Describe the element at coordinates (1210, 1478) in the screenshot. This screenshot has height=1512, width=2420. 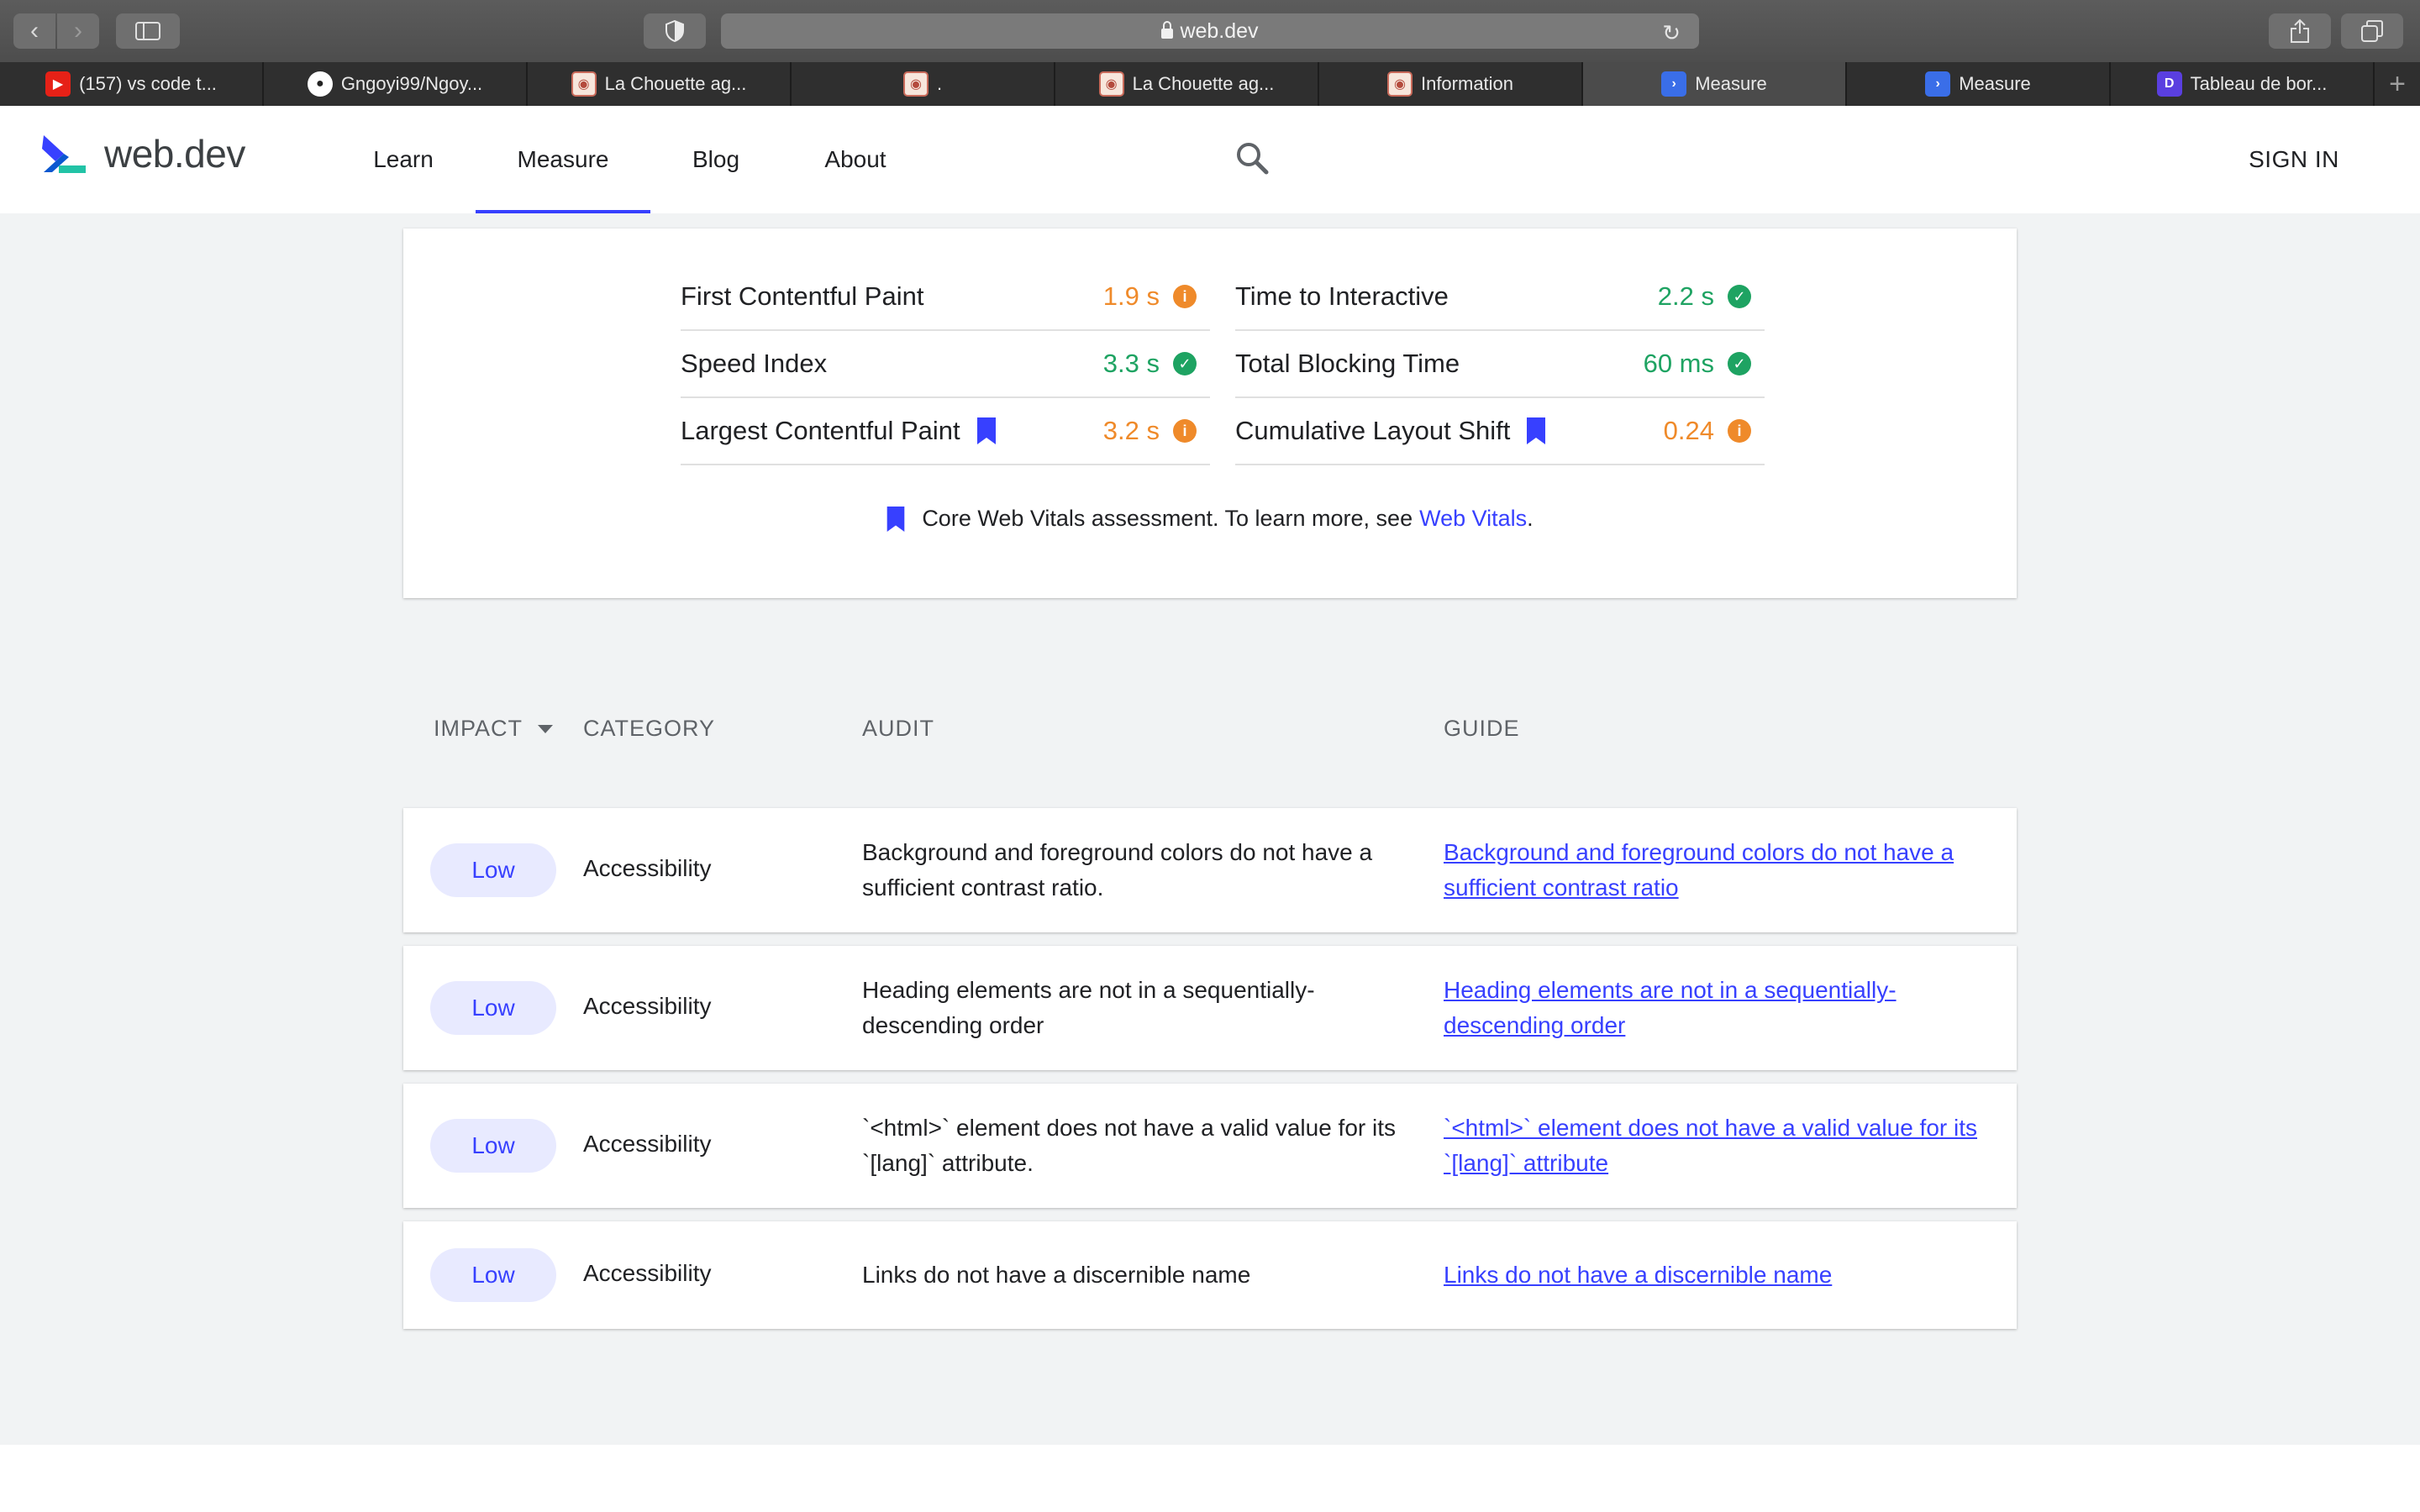
I see `bottom-strip` at that location.